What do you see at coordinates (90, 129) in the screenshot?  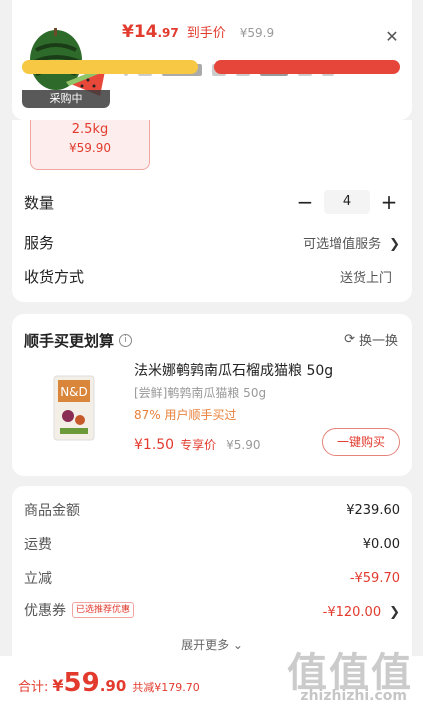 I see `sku-weight: 2.5kg` at bounding box center [90, 129].